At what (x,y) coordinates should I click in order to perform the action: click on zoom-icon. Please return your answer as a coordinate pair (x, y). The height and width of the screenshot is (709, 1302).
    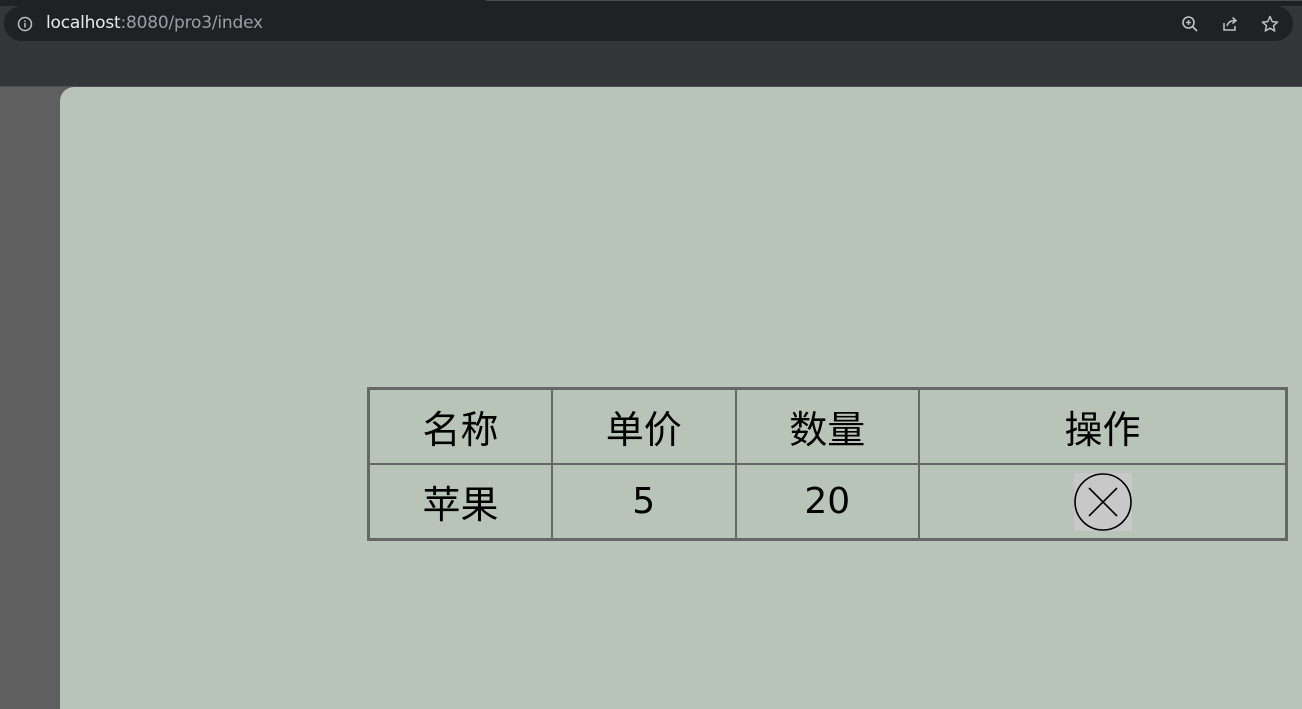
    Looking at the image, I should click on (1190, 24).